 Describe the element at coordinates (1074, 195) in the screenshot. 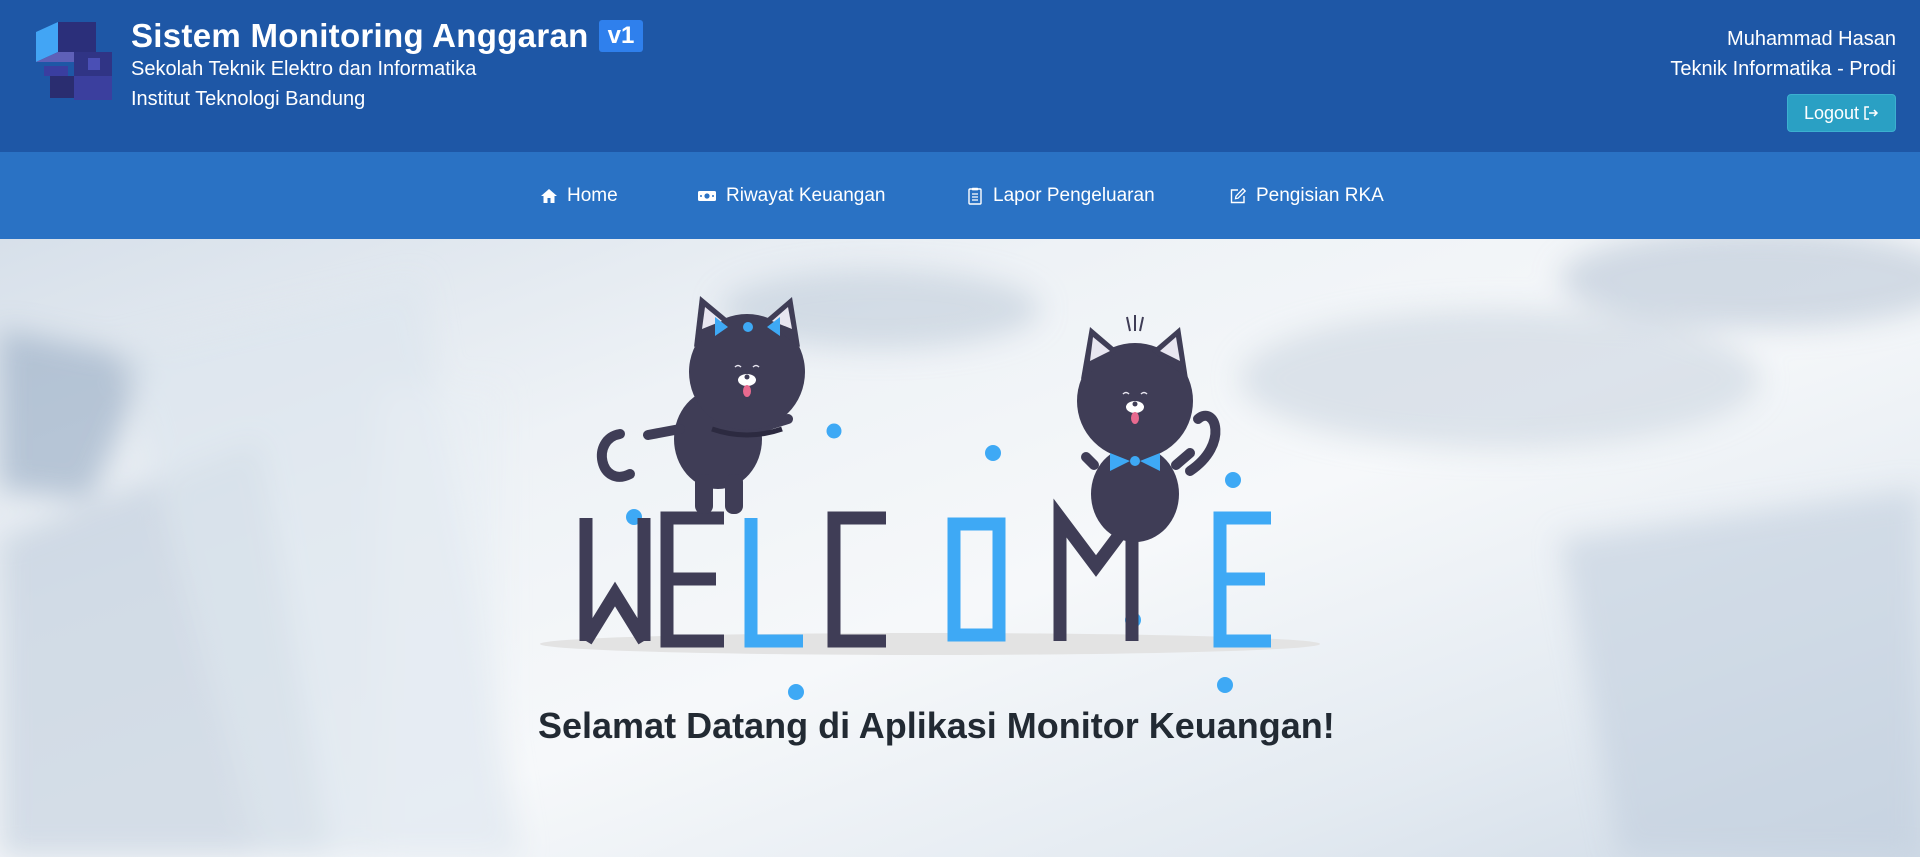

I see `nav-item-label: Lapor Pengeluaran` at that location.